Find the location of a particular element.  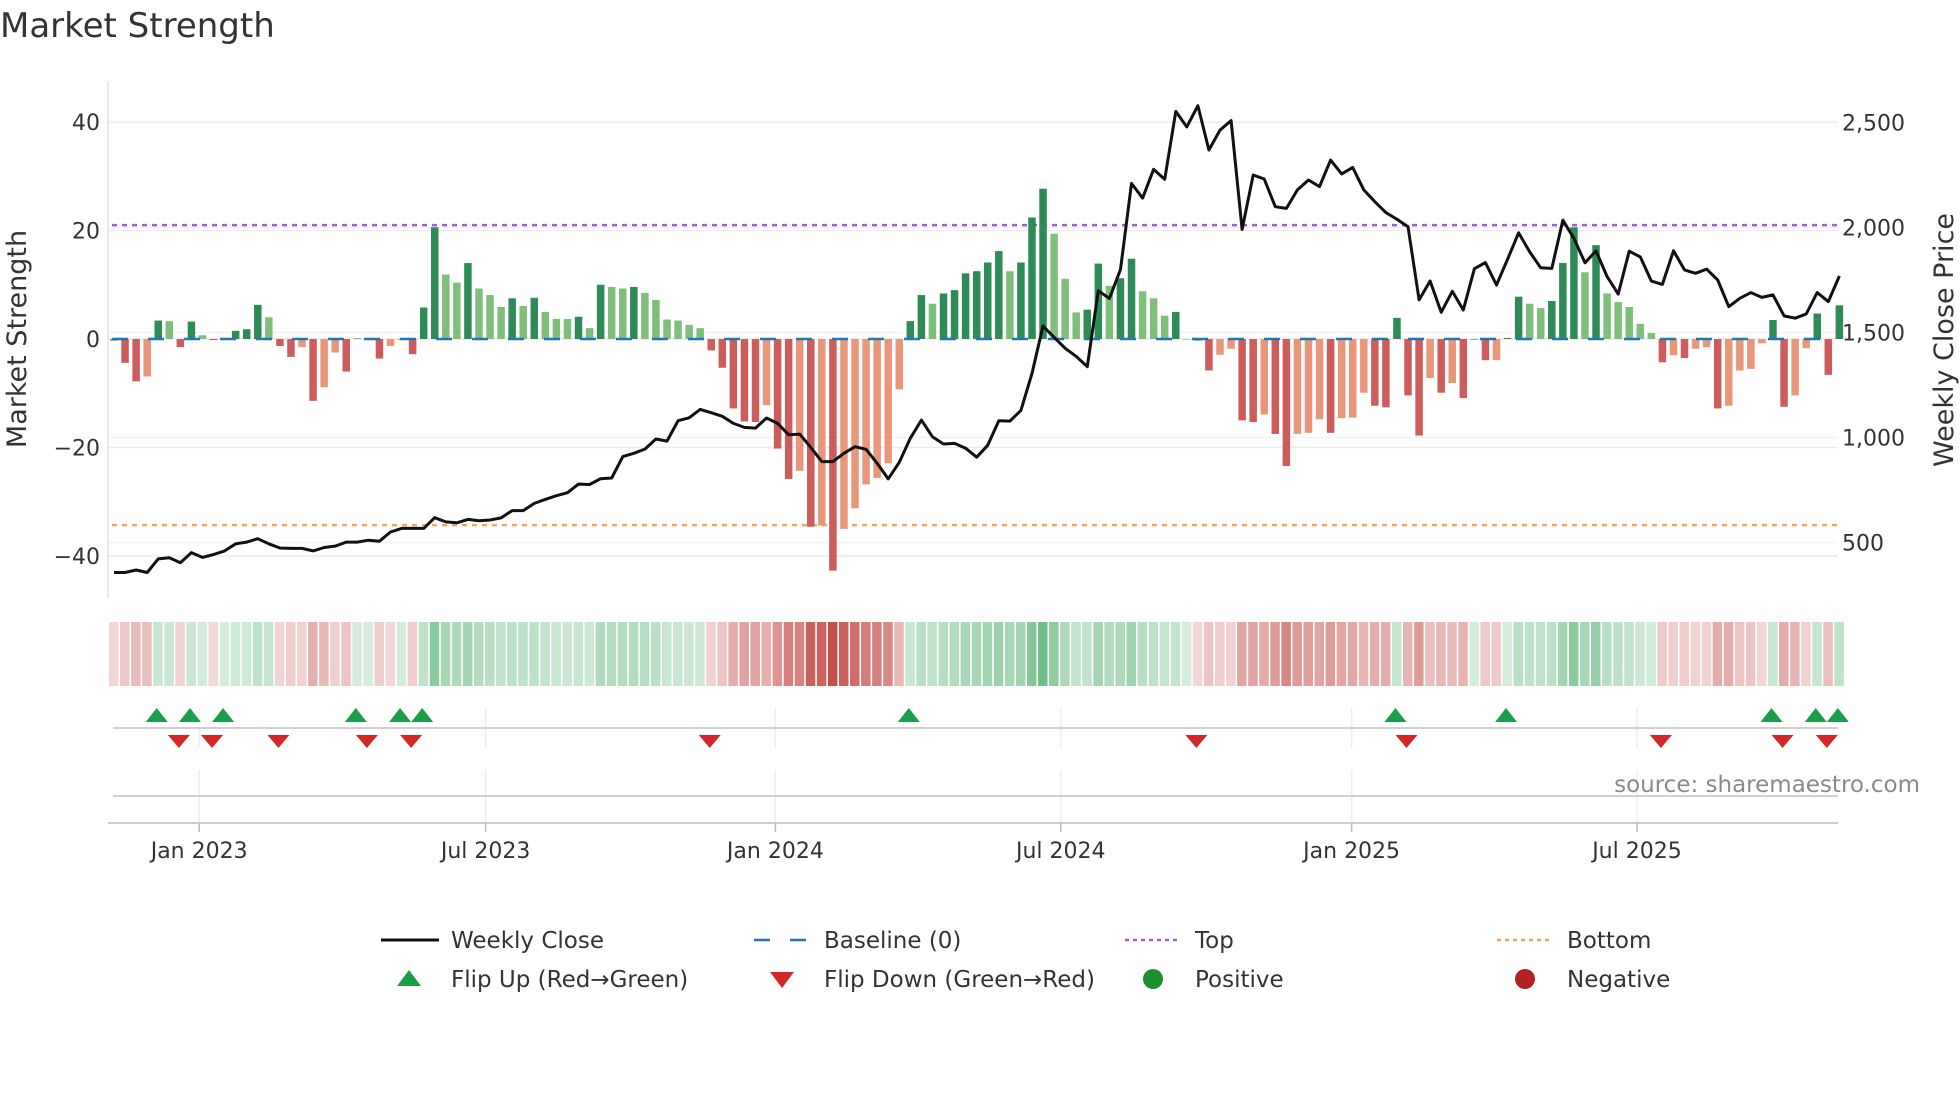

legend-item: Positive is located at coordinates (1213, 980).